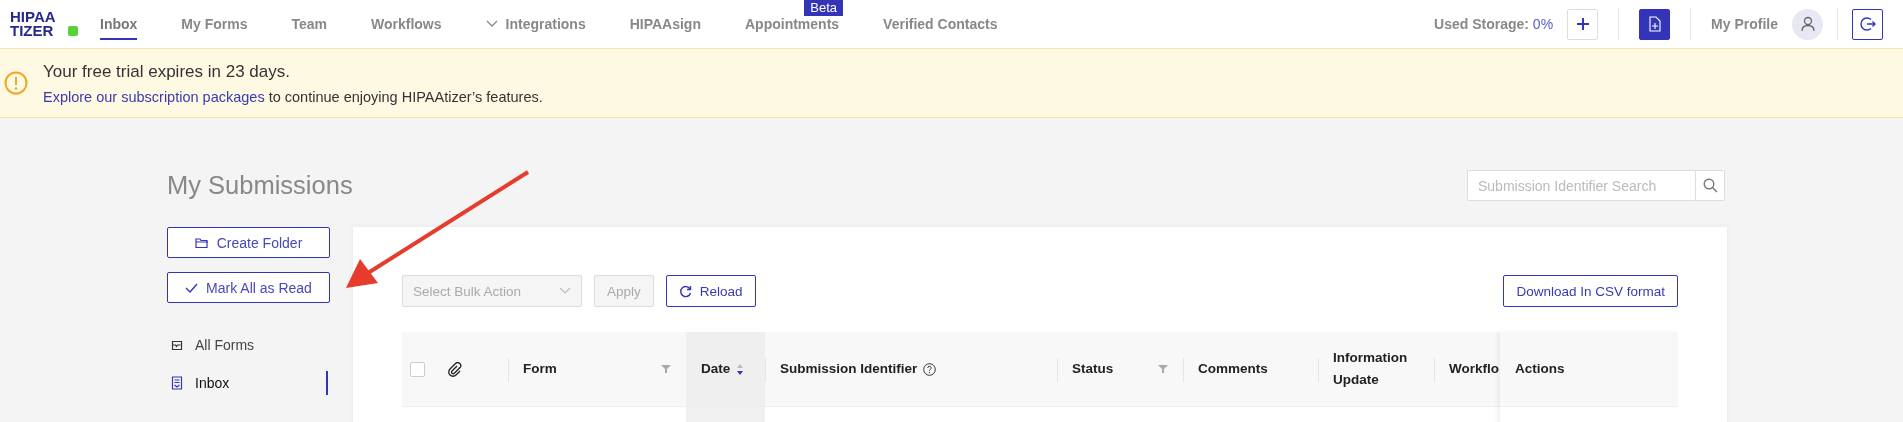 This screenshot has height=422, width=1903. I want to click on tray-icon, so click(177, 345).